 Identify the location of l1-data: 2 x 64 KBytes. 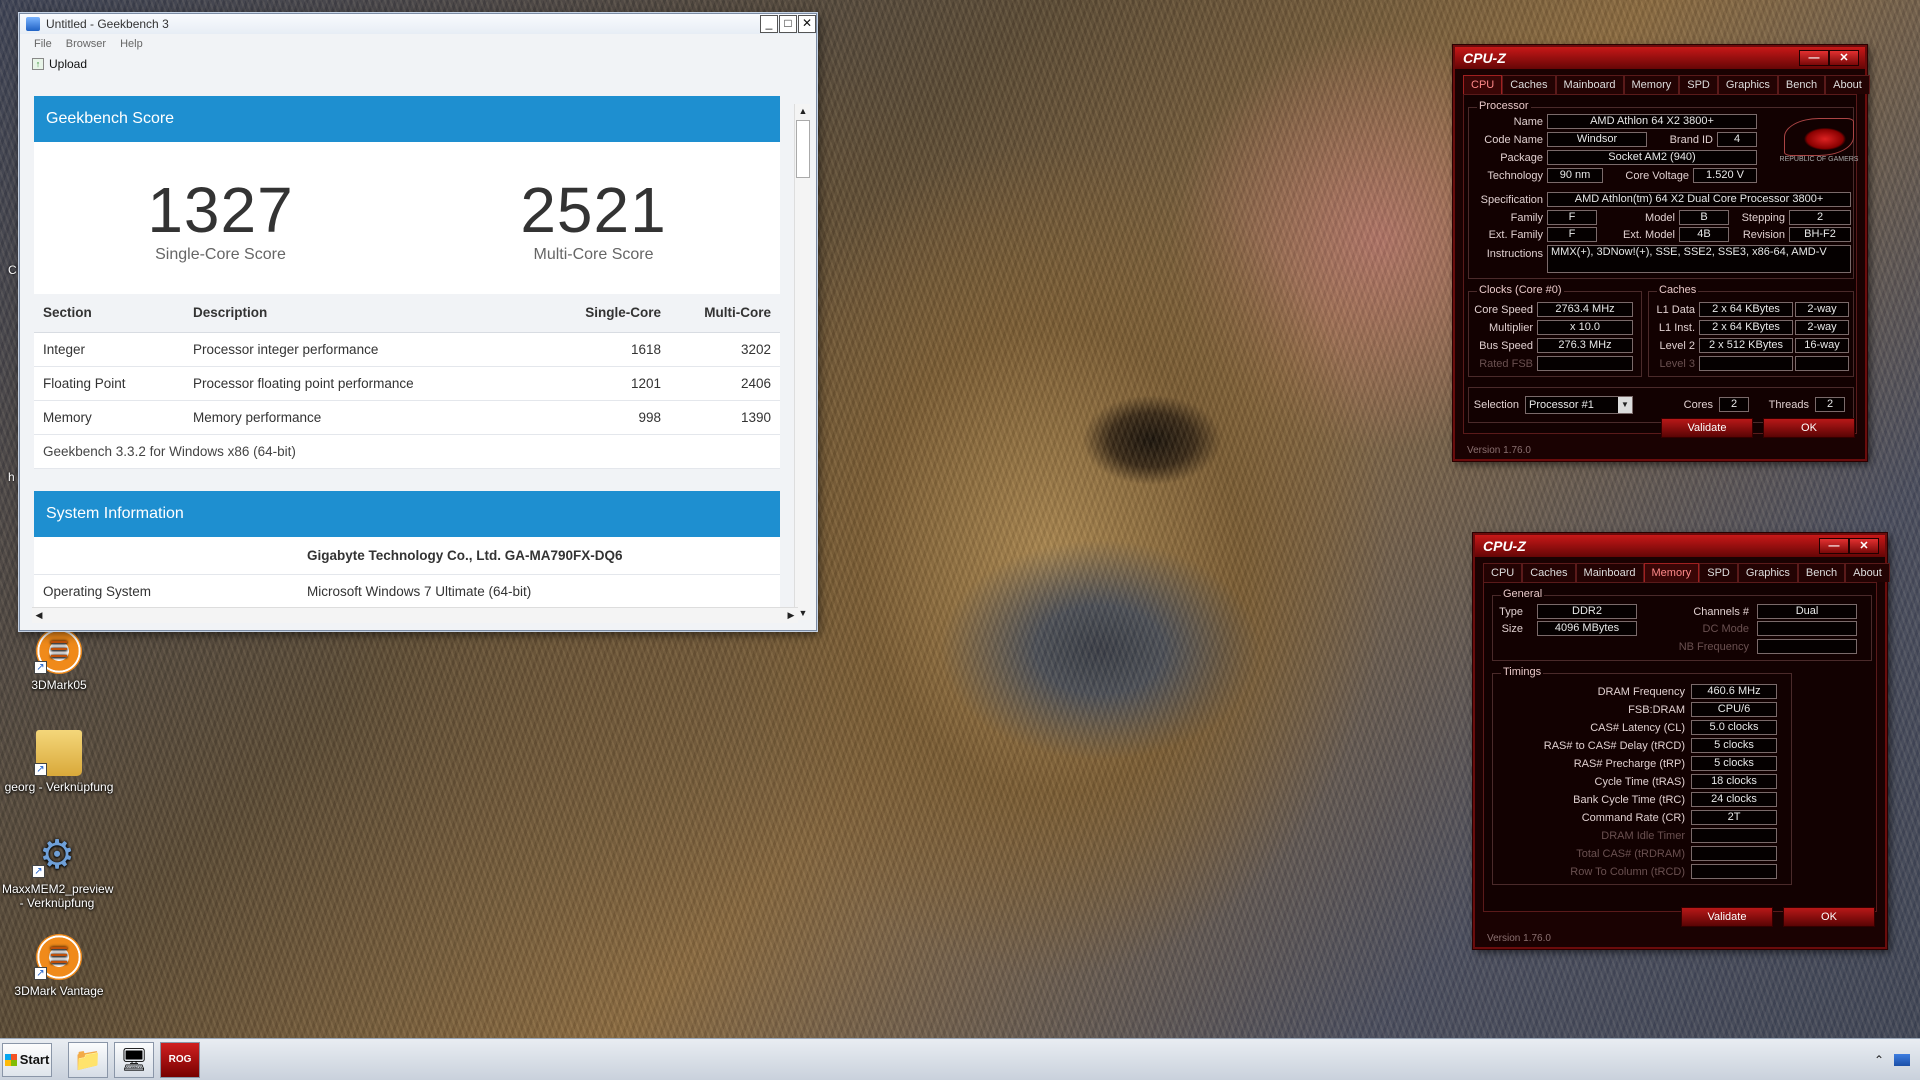
(1746, 309).